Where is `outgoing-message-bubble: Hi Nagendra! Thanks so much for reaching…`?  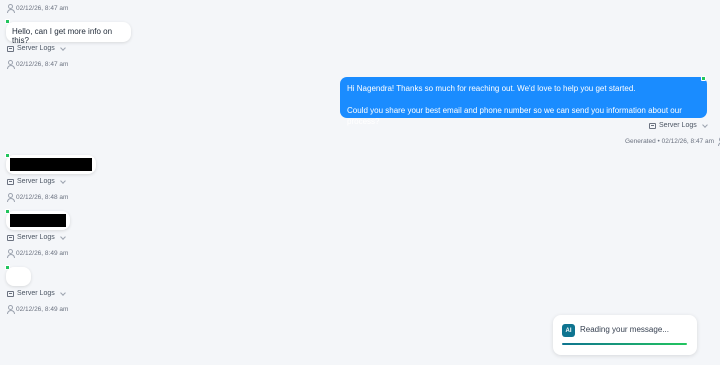
outgoing-message-bubble: Hi Nagendra! Thanks so much for reaching… is located at coordinates (523, 101).